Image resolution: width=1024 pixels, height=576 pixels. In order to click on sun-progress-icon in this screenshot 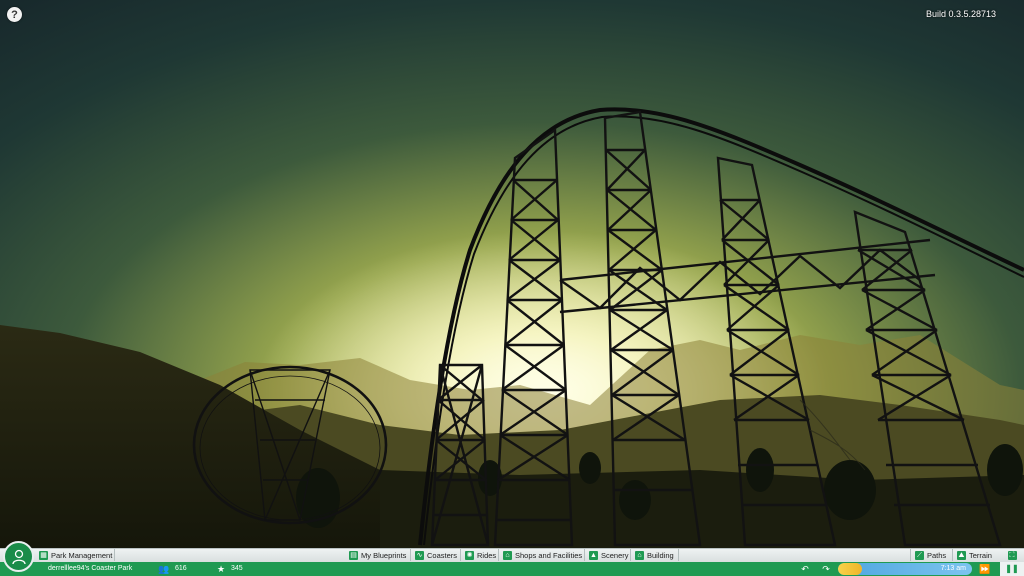, I will do `click(850, 569)`.